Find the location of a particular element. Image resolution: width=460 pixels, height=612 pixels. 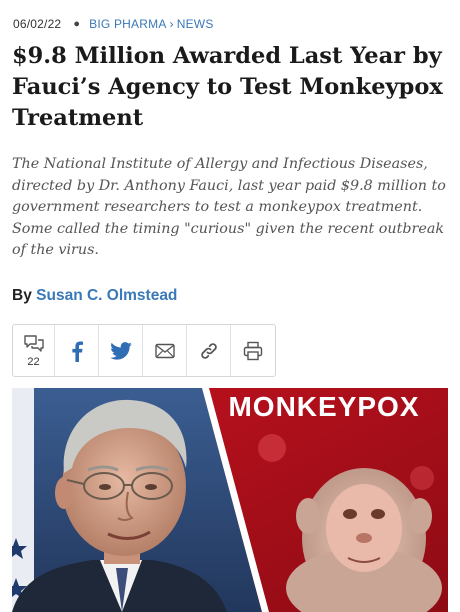

facebook-share-button is located at coordinates (77, 350).